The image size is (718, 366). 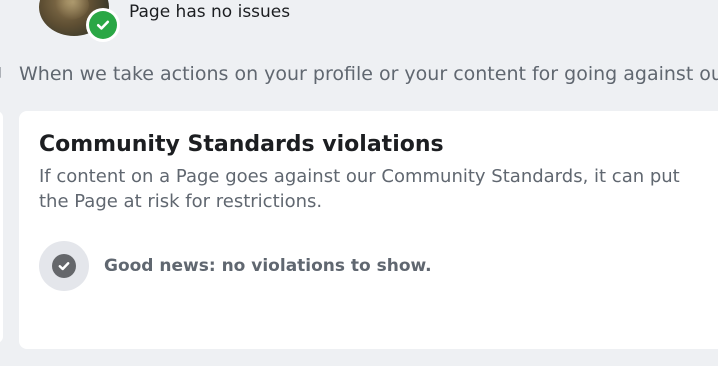 What do you see at coordinates (359, 25) in the screenshot?
I see `page-status: Page has no issues` at bounding box center [359, 25].